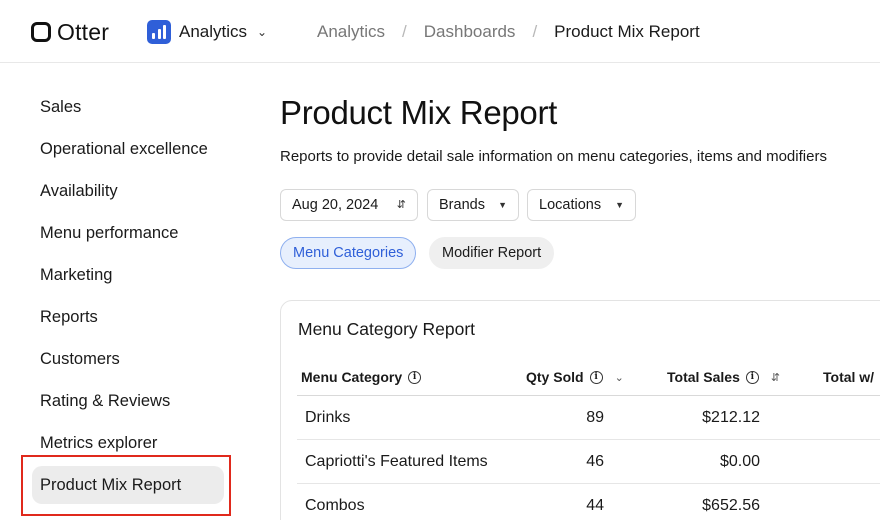 This screenshot has width=880, height=520. I want to click on cell-sales: $0.00, so click(739, 461).